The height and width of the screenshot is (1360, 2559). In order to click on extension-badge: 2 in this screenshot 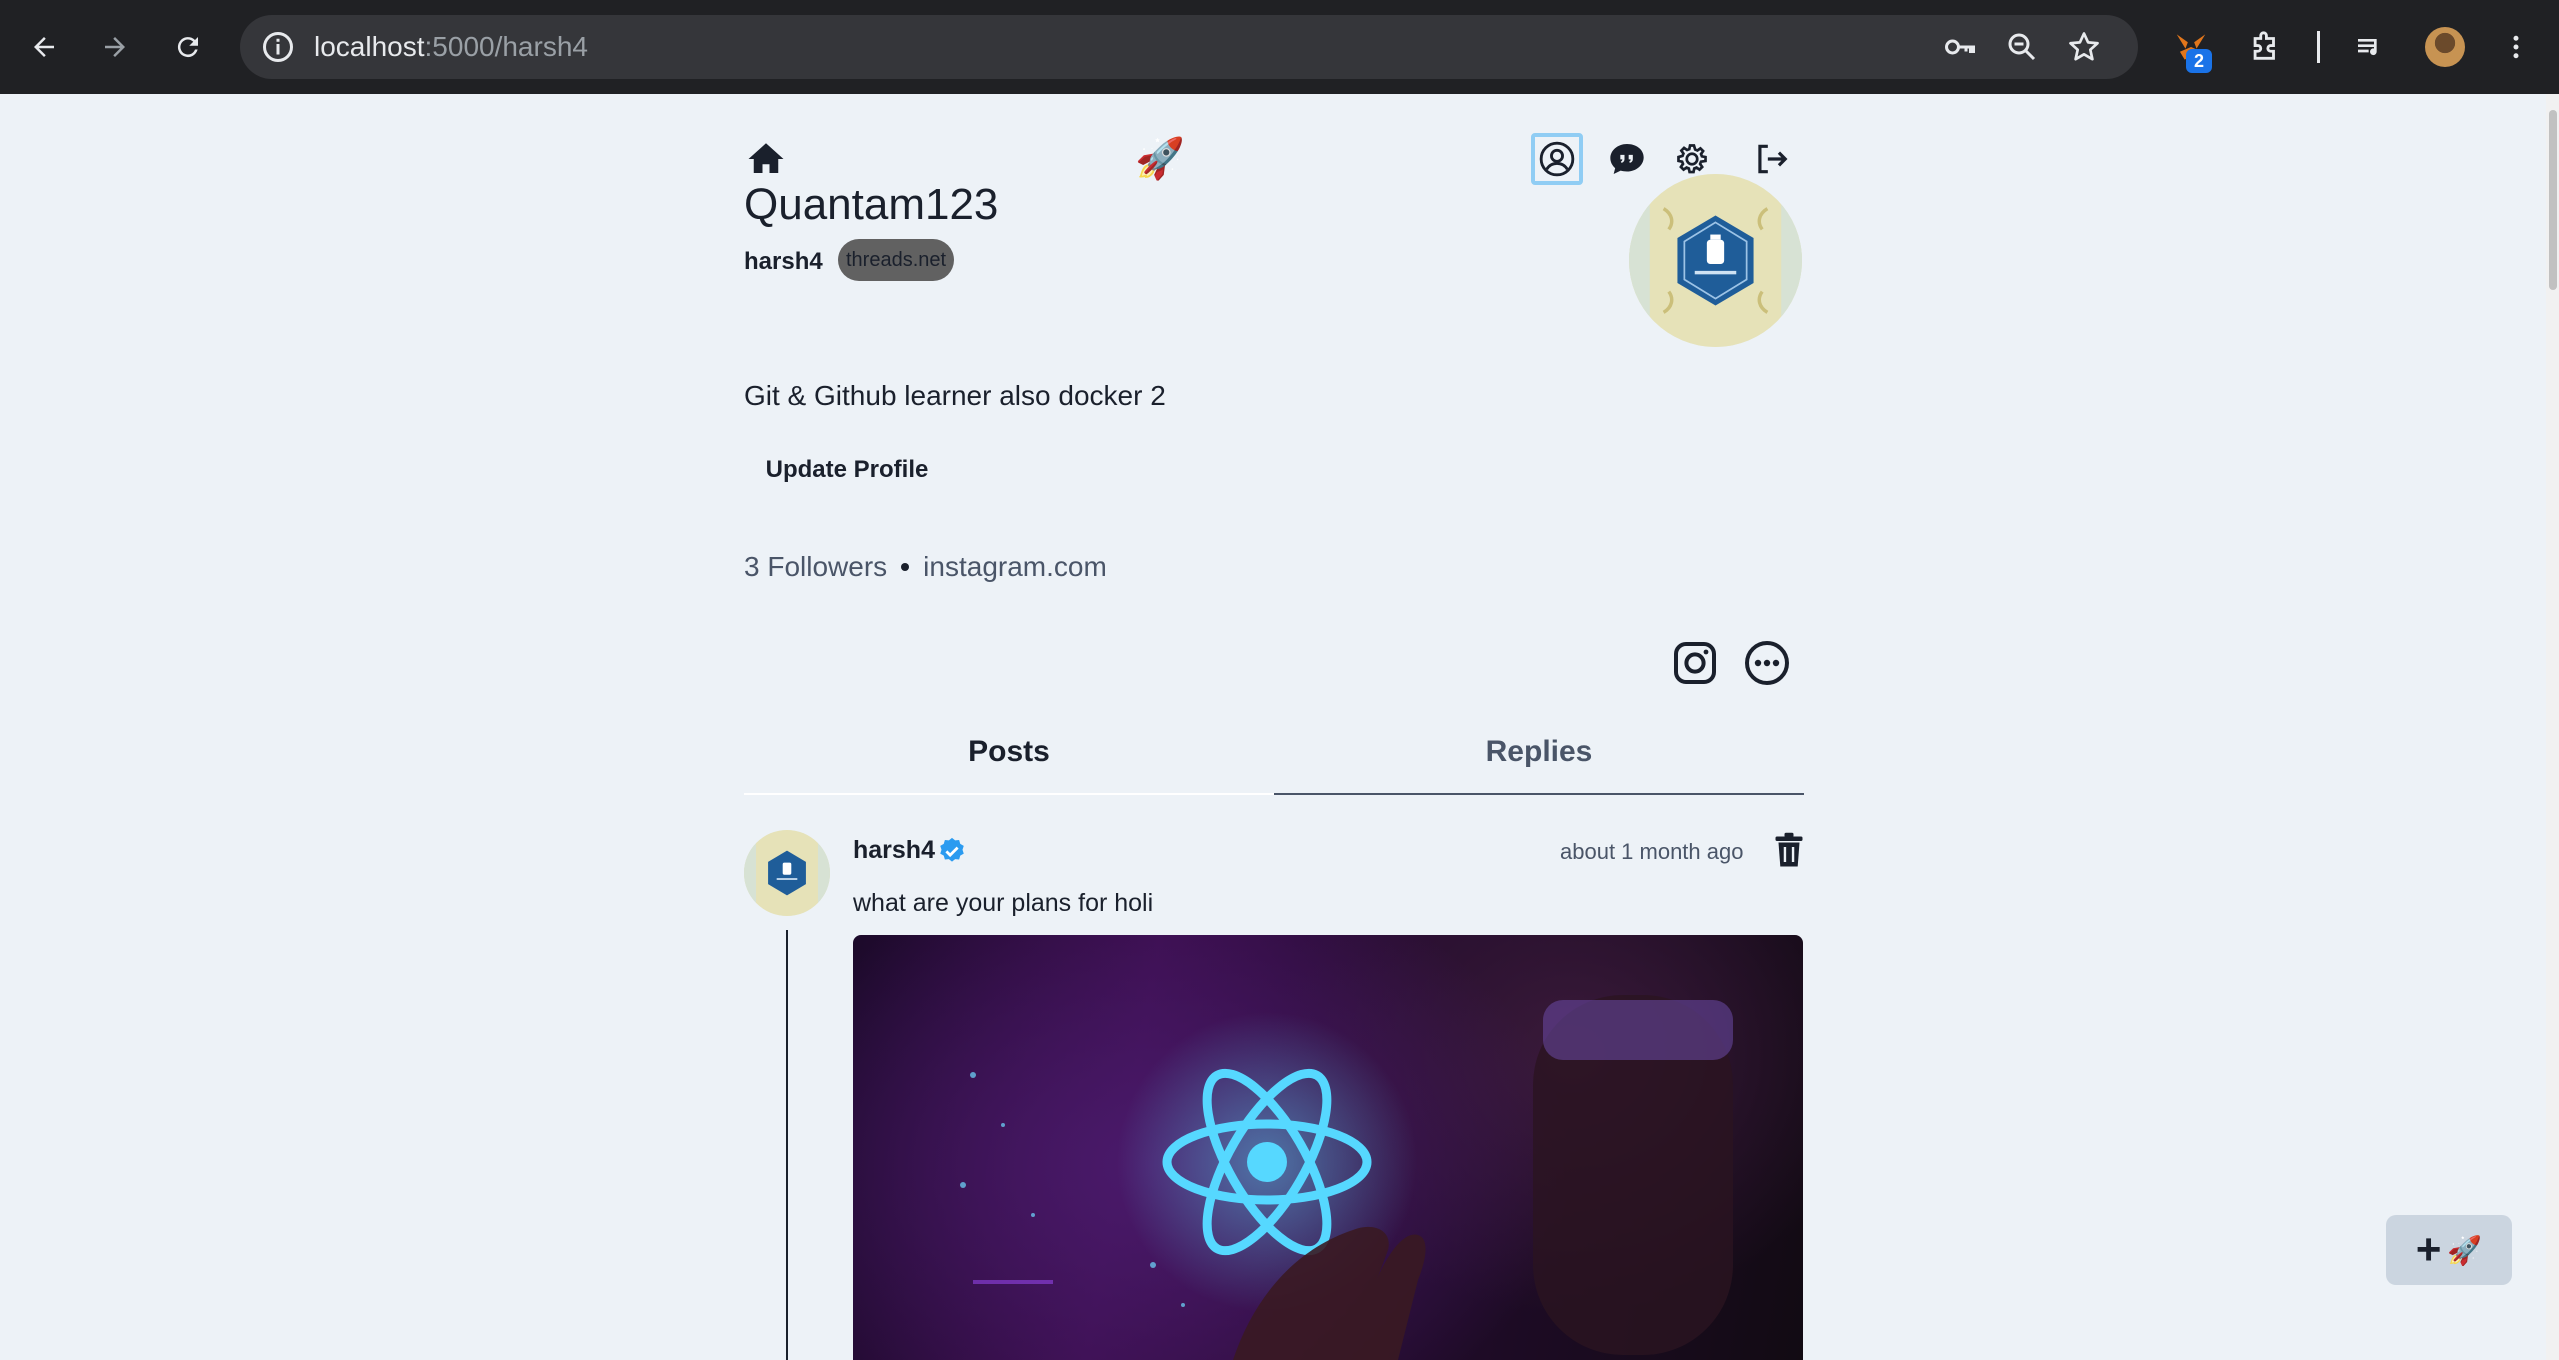, I will do `click(2199, 61)`.